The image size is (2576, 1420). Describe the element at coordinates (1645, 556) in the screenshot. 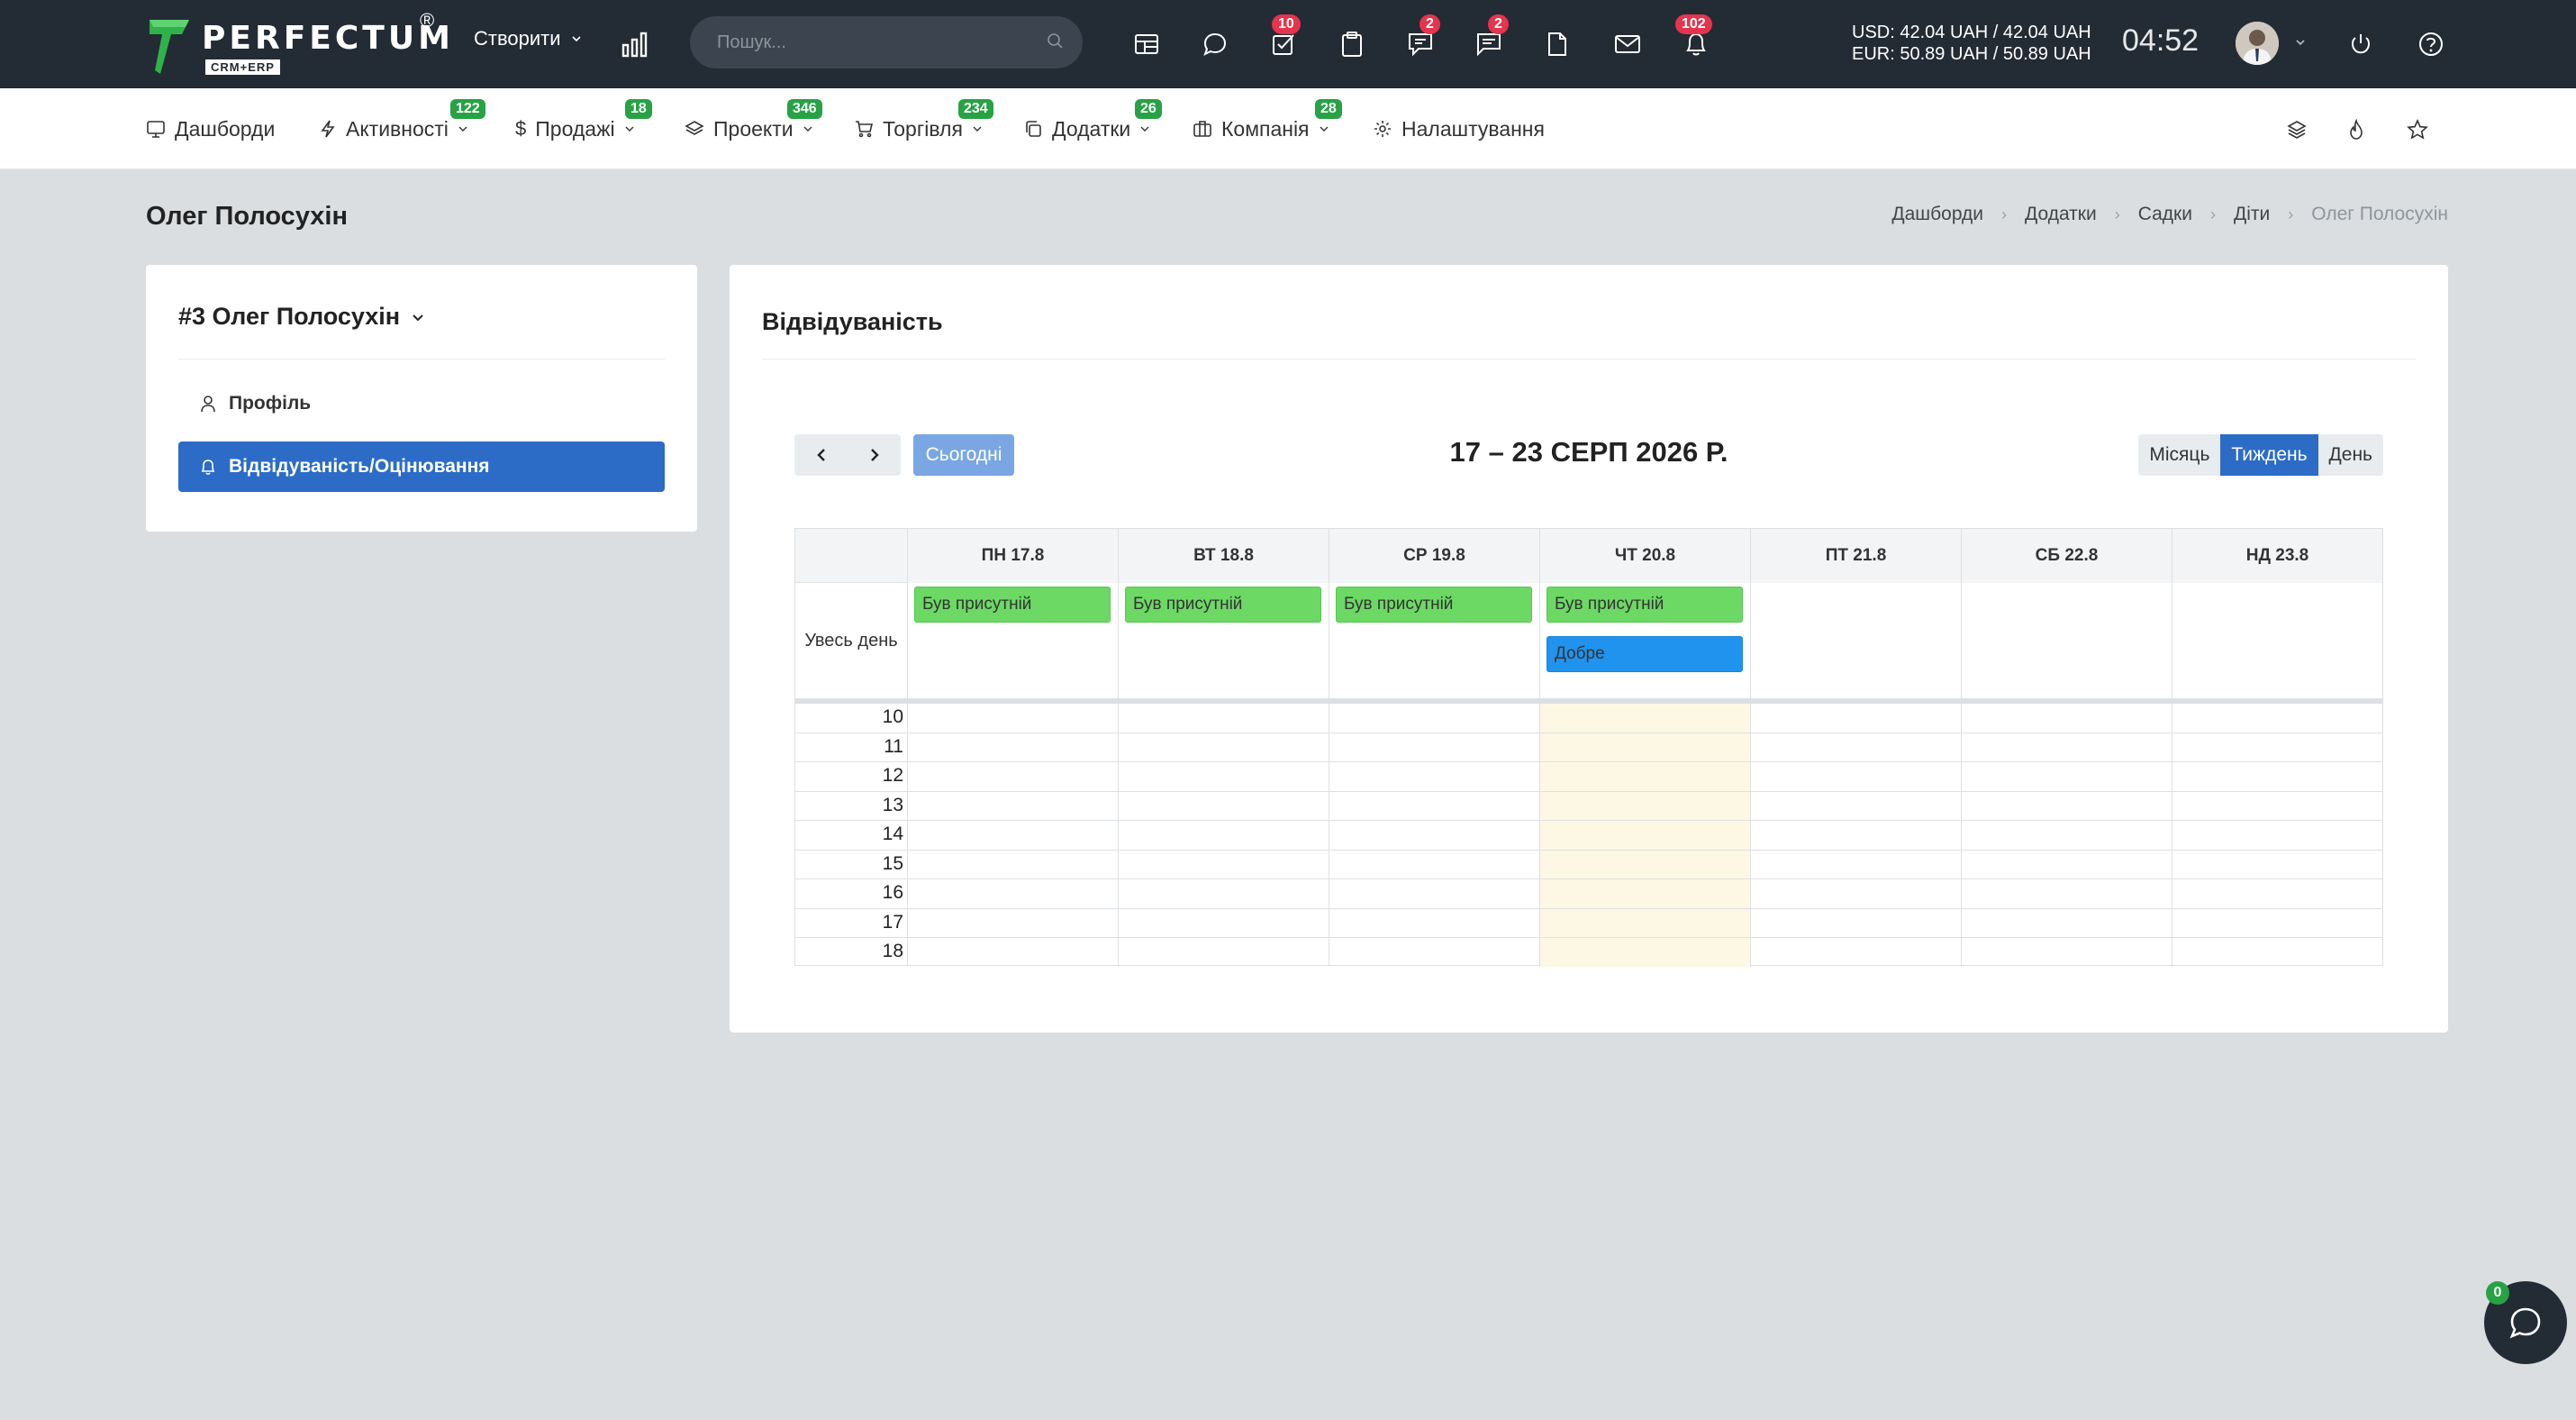

I see `day-header: ЧТ 20.8` at that location.